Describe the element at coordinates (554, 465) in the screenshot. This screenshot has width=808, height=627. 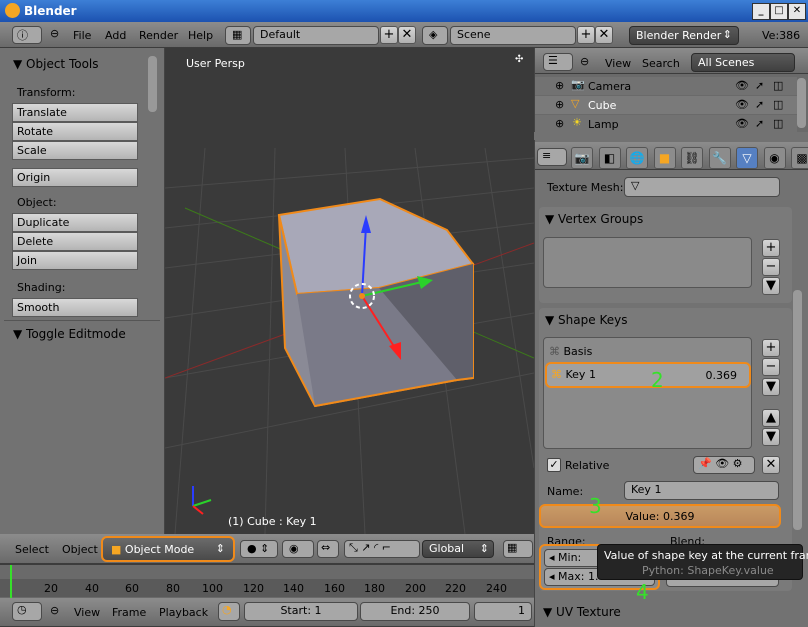
I see `relative-checkbox: ✓` at that location.